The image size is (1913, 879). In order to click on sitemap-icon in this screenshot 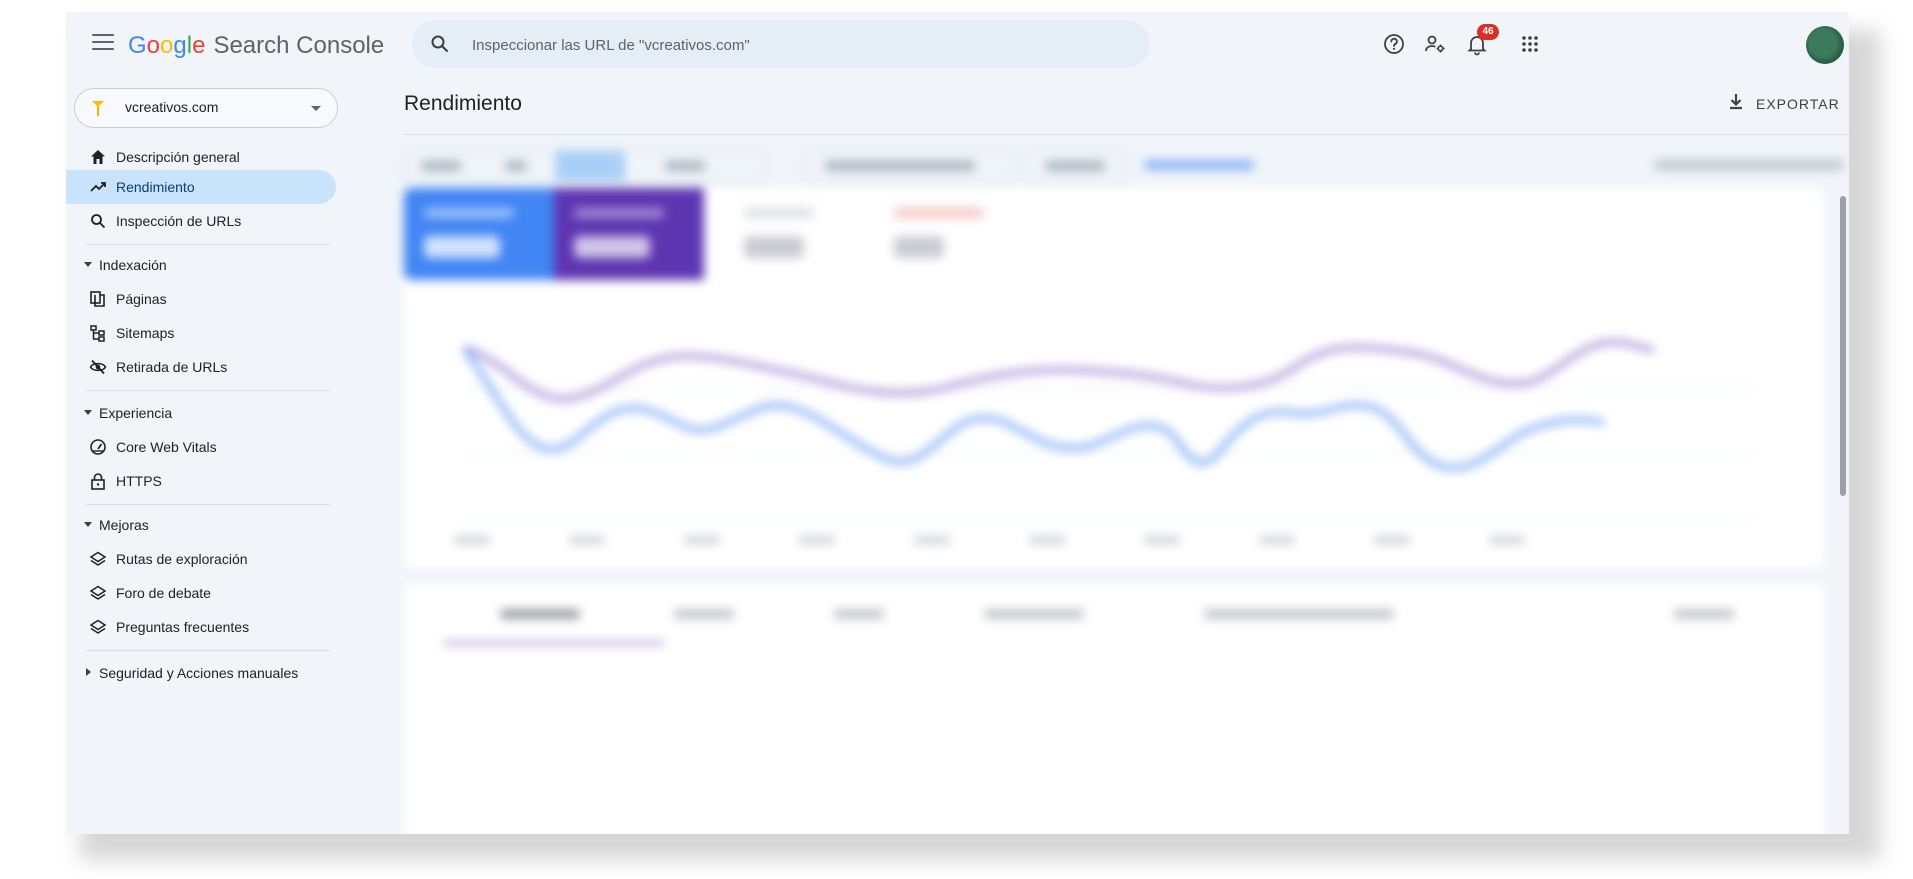, I will do `click(97, 333)`.